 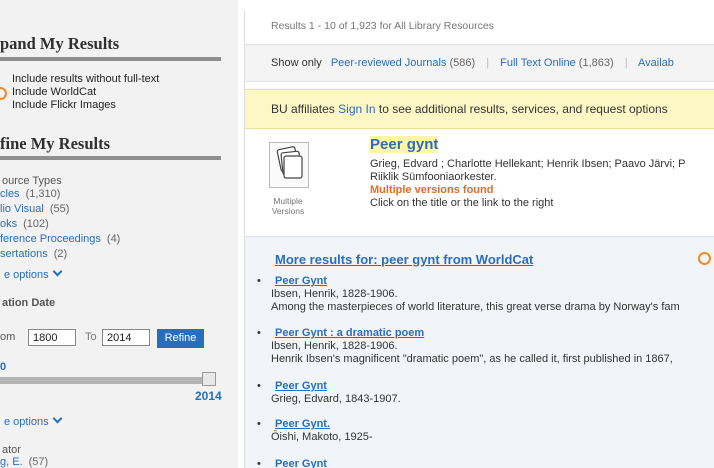 I want to click on creator-heading: ator, so click(x=11, y=450).